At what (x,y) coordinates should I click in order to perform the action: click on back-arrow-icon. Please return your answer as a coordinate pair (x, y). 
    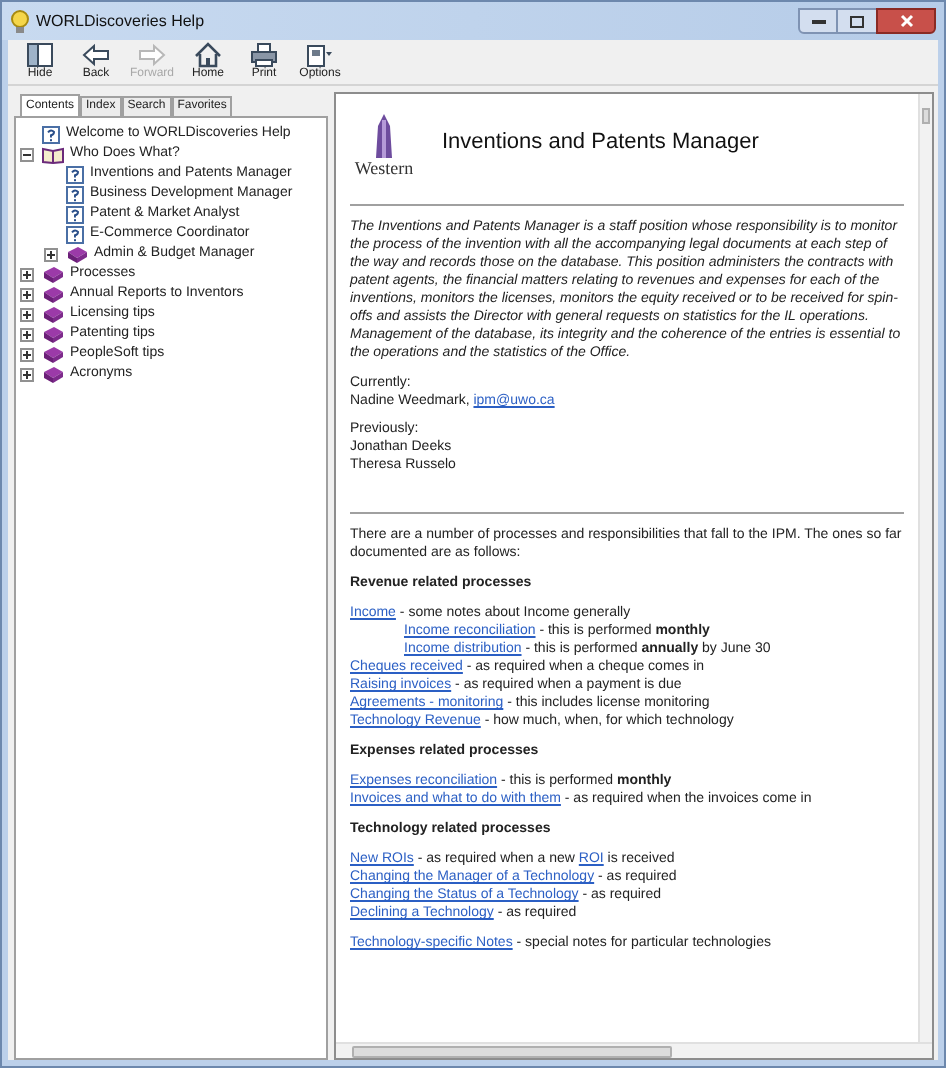
    Looking at the image, I should click on (96, 55).